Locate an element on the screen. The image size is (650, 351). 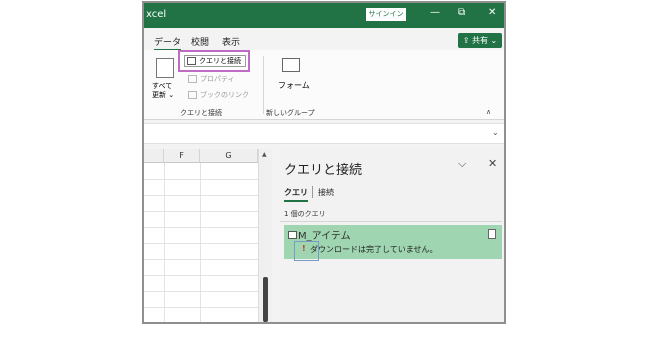
signin-button: サインイン is located at coordinates (386, 14).